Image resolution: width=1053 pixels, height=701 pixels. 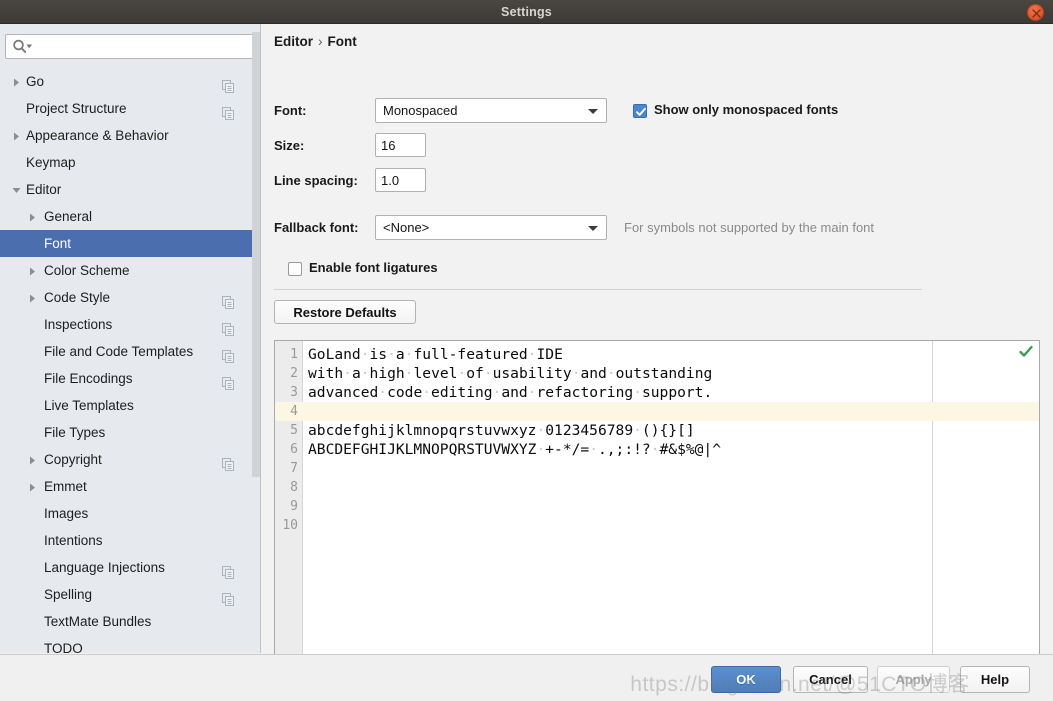 I want to click on sidebar-item-label: Emmet, so click(x=65, y=486).